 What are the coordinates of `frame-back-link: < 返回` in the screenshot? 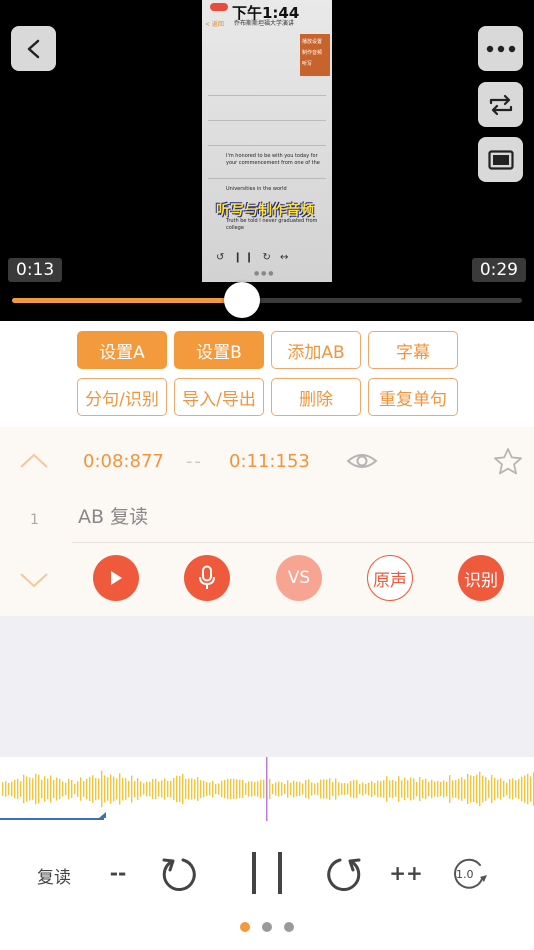 It's located at (214, 24).